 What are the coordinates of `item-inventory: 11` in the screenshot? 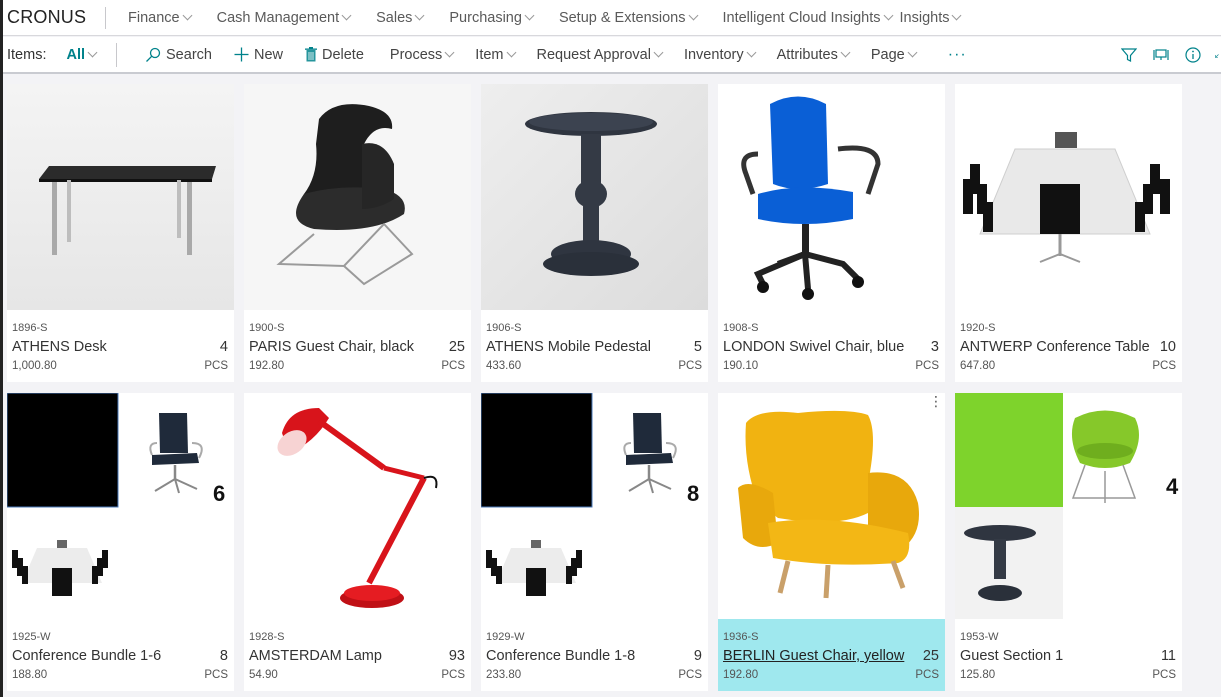 It's located at (1168, 656).